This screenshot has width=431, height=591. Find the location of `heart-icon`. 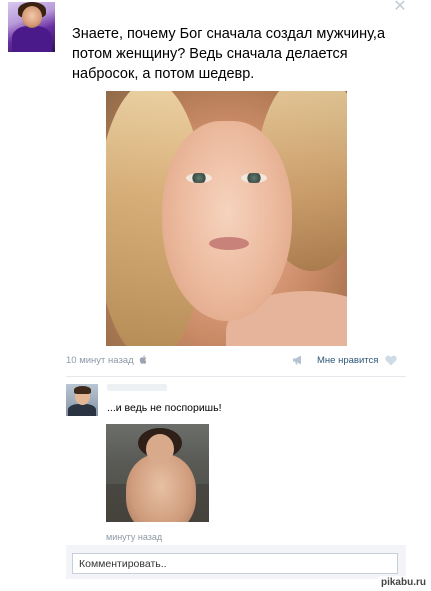

heart-icon is located at coordinates (391, 360).